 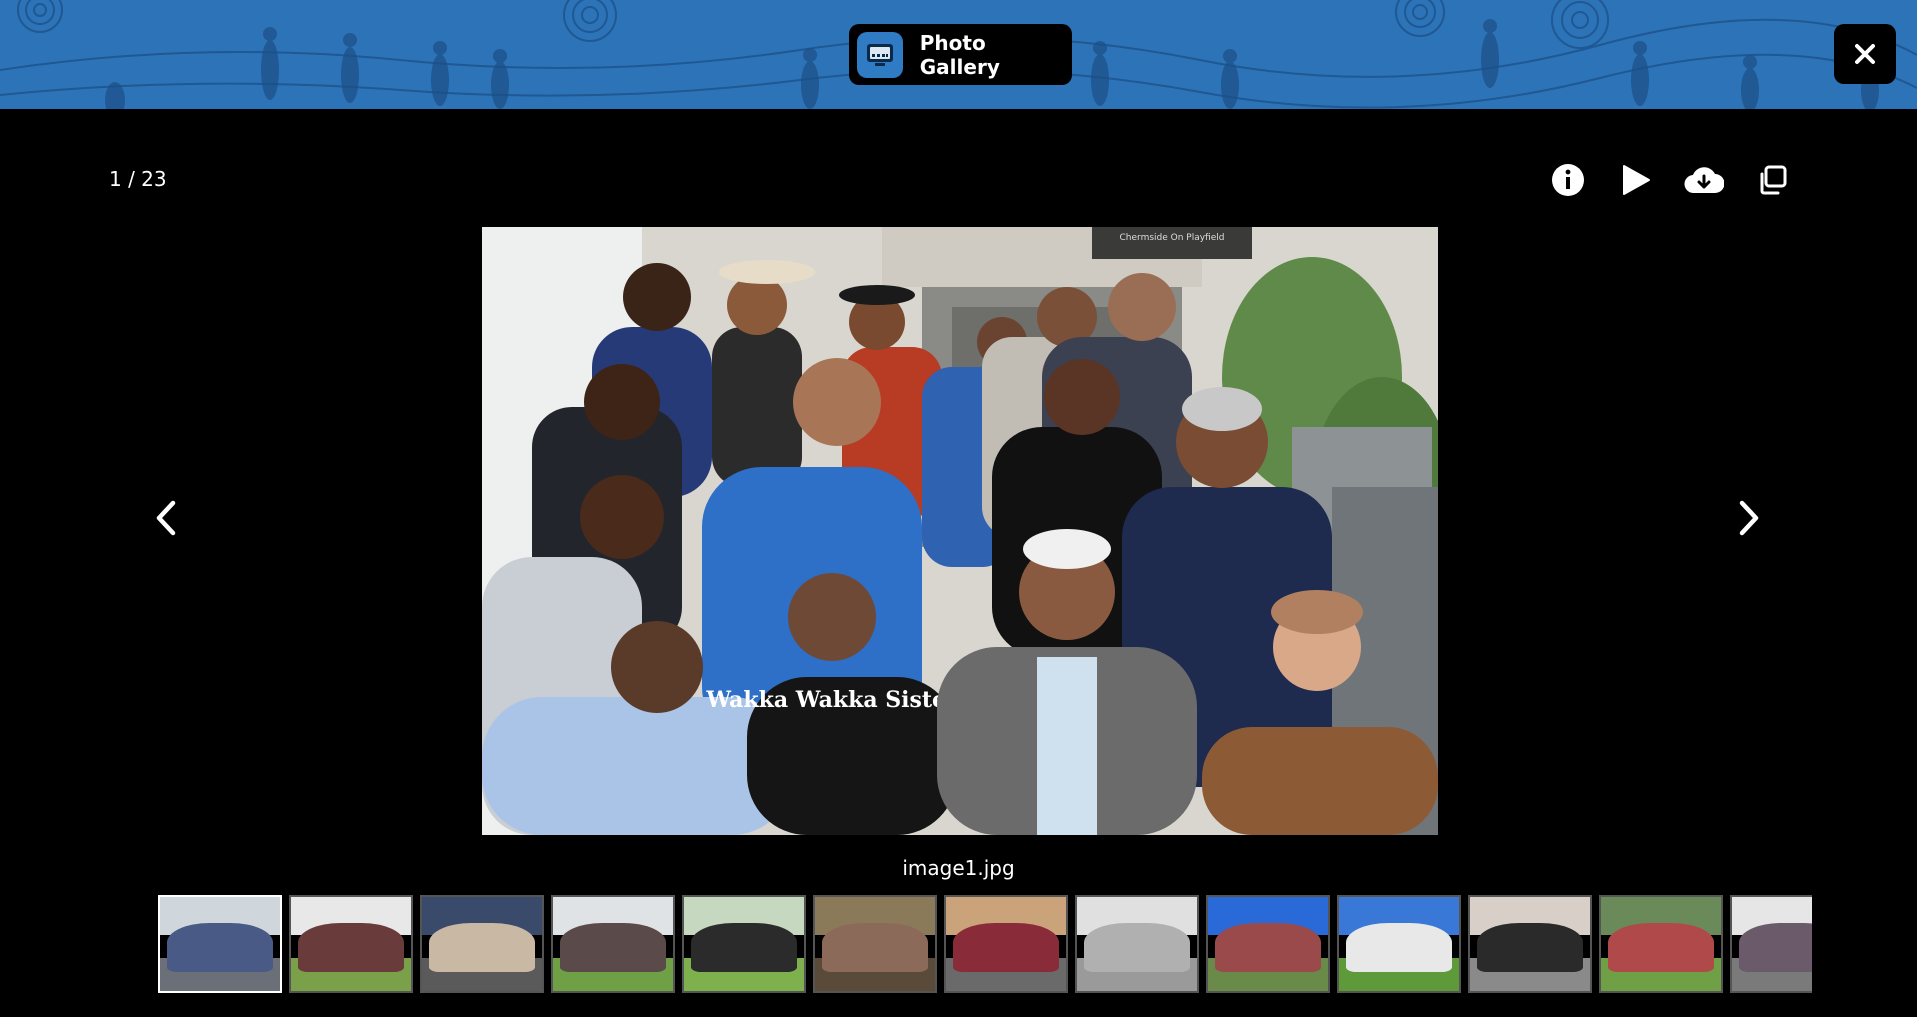 I want to click on chevron-right-icon, so click(x=1749, y=518).